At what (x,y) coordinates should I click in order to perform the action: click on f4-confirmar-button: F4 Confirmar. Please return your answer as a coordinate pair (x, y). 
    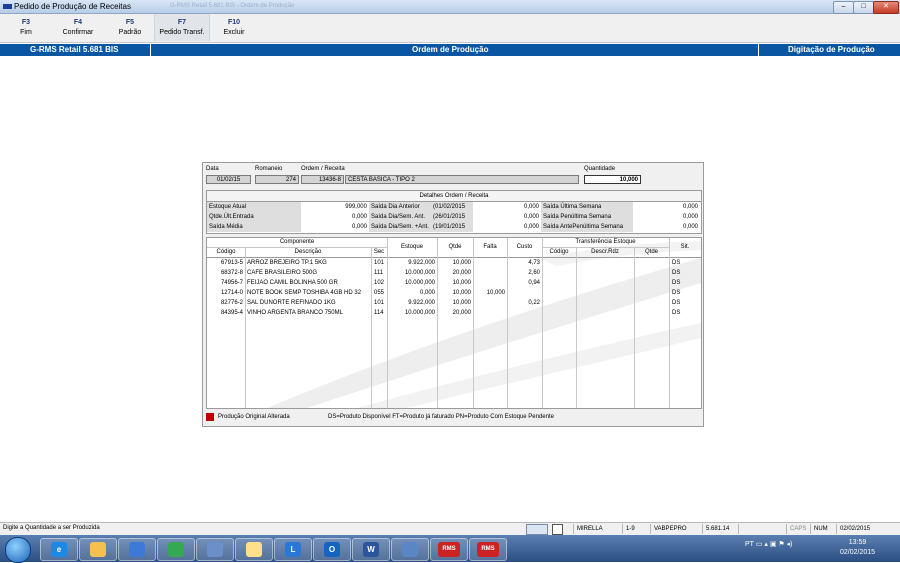
    Looking at the image, I should click on (78, 27).